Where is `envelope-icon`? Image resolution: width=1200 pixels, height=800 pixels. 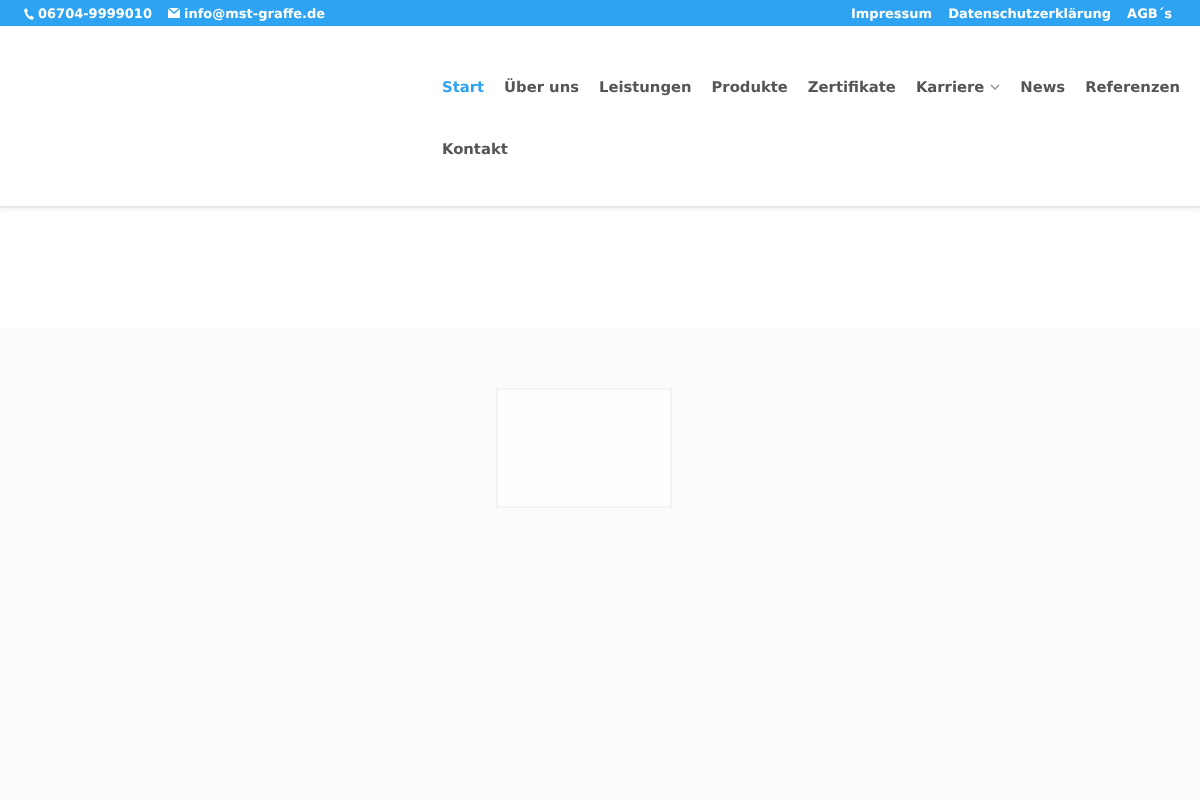 envelope-icon is located at coordinates (173, 13).